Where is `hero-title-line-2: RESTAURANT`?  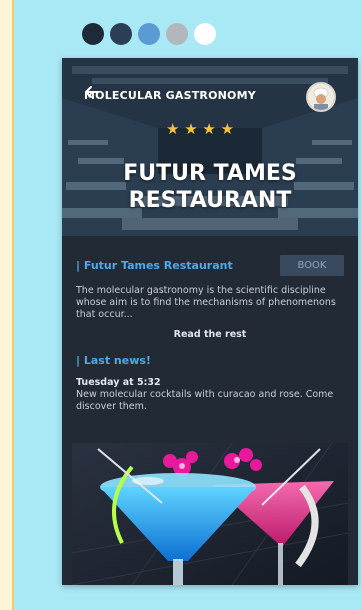 hero-title-line-2: RESTAURANT is located at coordinates (210, 200).